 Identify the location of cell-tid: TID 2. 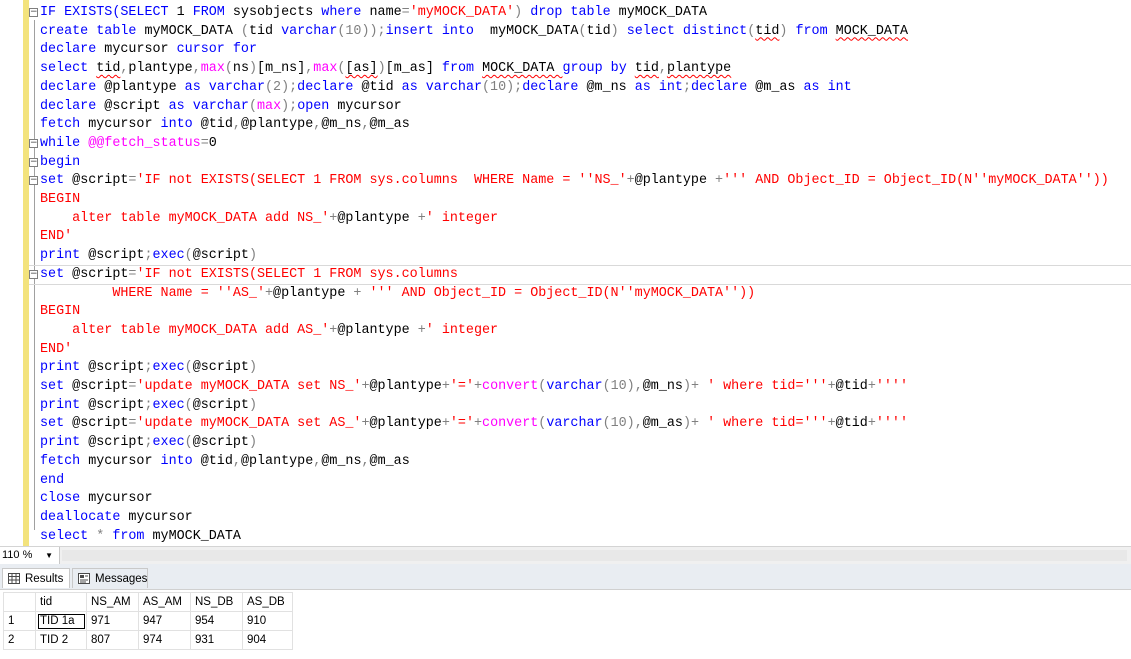
(61, 640).